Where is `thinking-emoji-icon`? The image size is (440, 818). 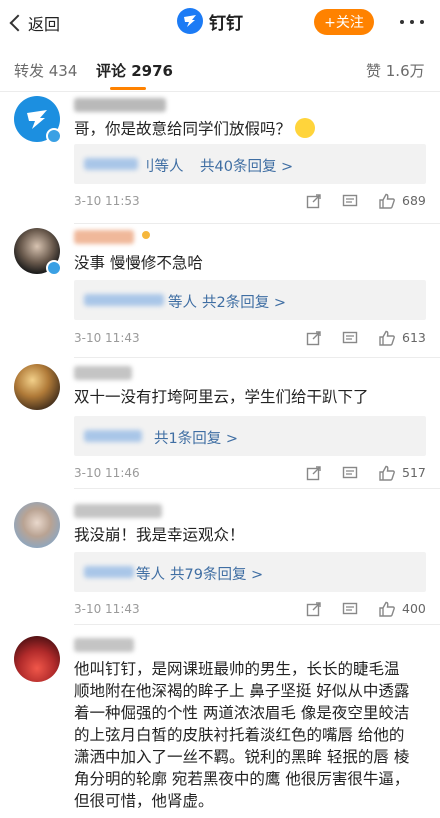 thinking-emoji-icon is located at coordinates (305, 128).